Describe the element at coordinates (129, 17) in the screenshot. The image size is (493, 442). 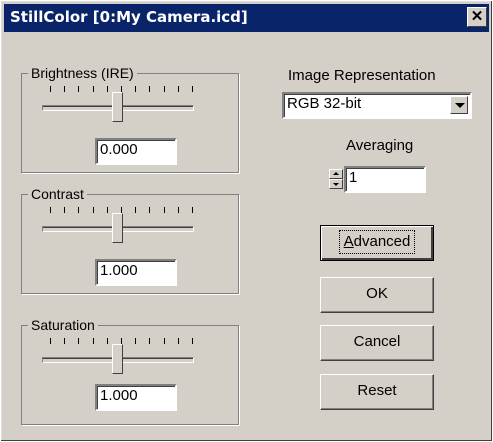
I see `window-title: StillColor [0:My Camera.icd]` at that location.